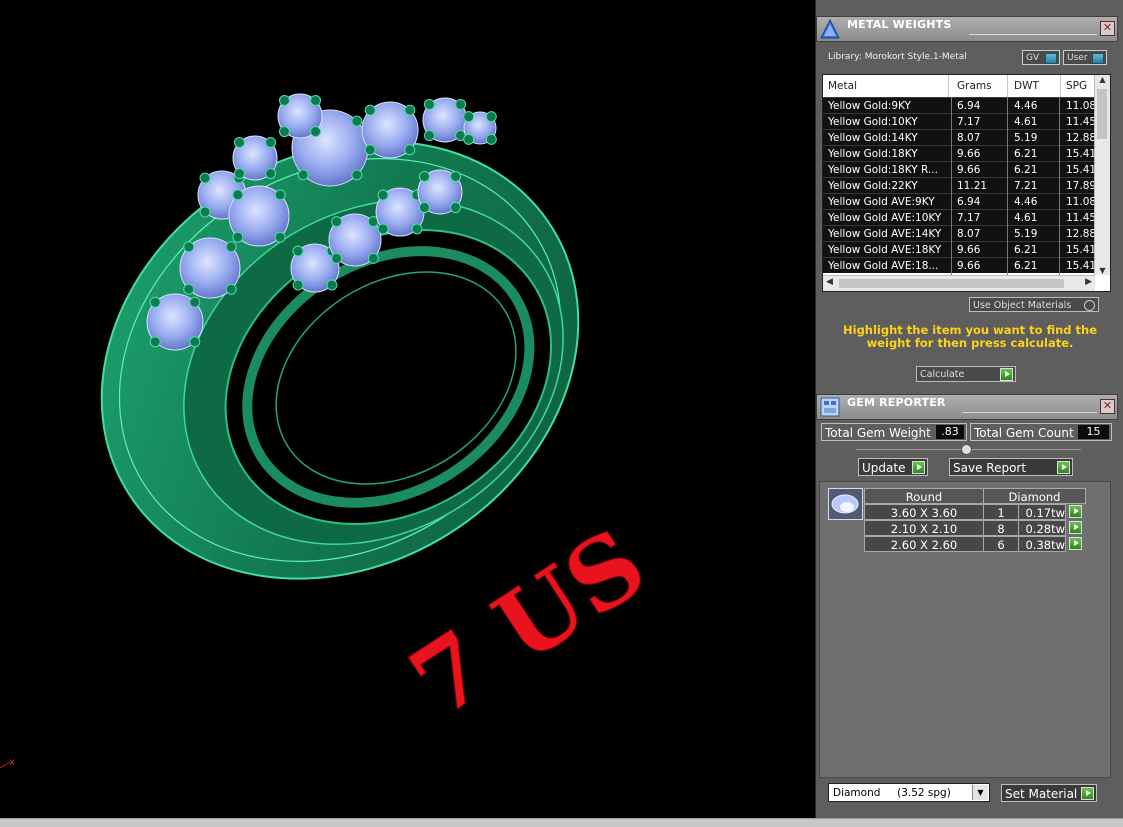  I want to click on metal-vertical-scrollbar: ▲ ▼, so click(1102, 175).